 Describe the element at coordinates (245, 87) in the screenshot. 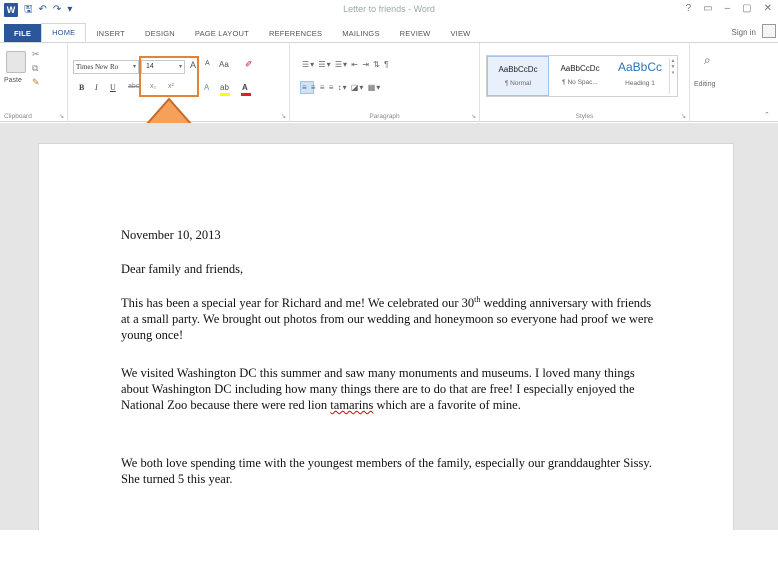

I see `font-color-button: A` at that location.